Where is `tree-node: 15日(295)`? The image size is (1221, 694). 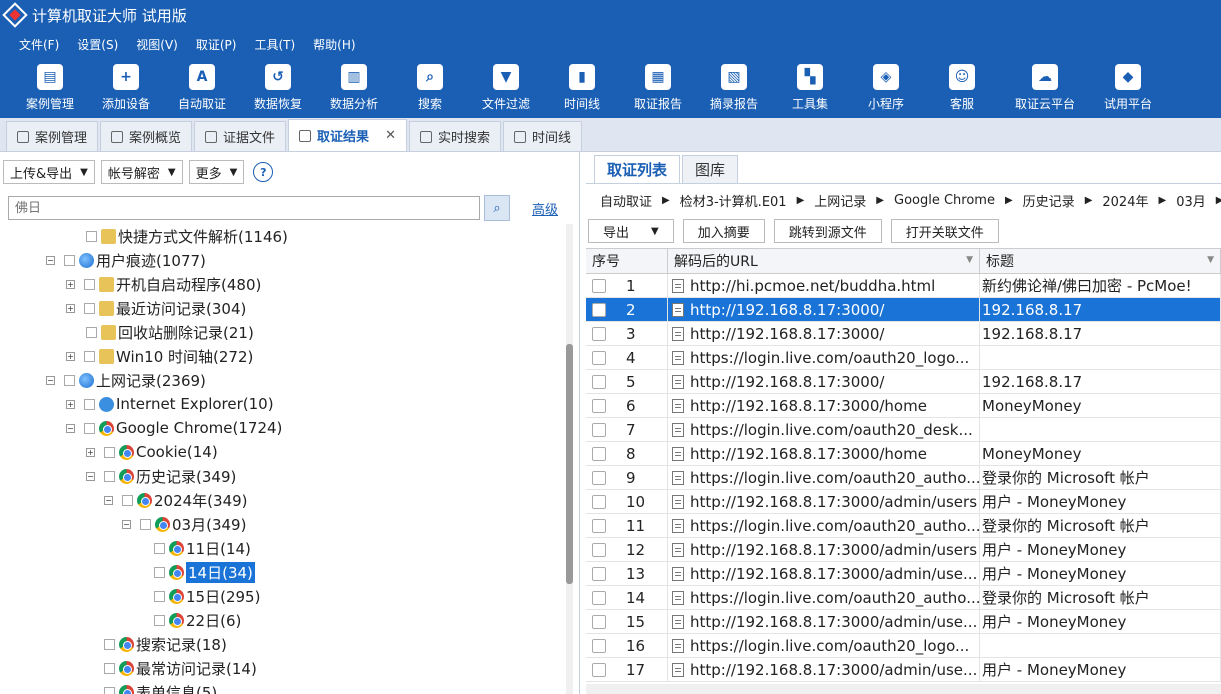 tree-node: 15日(295) is located at coordinates (207, 596).